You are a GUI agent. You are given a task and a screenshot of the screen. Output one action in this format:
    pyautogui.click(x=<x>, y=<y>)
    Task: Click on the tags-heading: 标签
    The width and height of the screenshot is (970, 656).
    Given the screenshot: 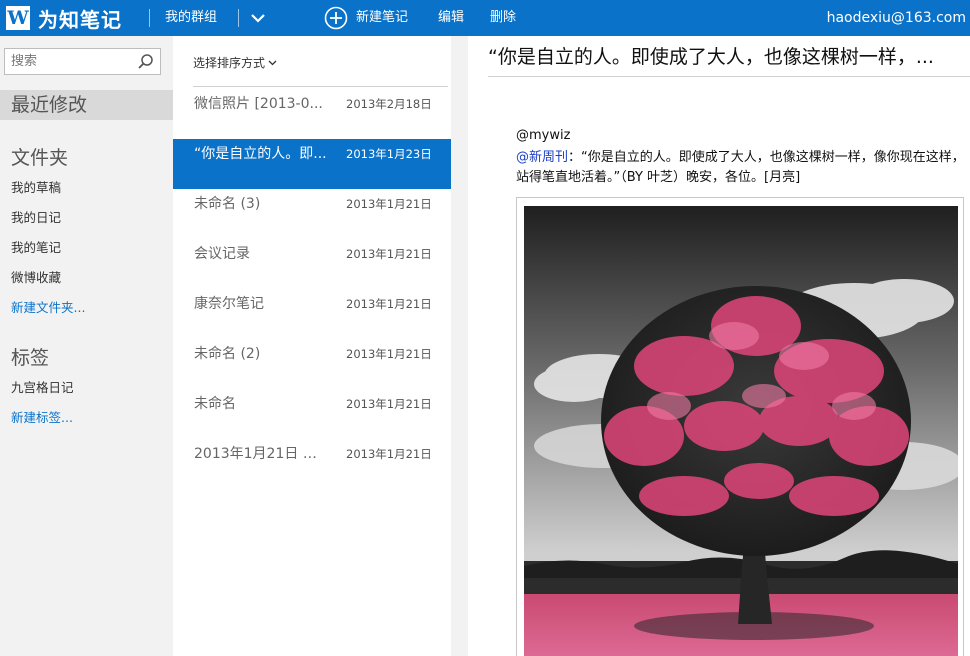 What is the action you would take?
    pyautogui.click(x=30, y=358)
    